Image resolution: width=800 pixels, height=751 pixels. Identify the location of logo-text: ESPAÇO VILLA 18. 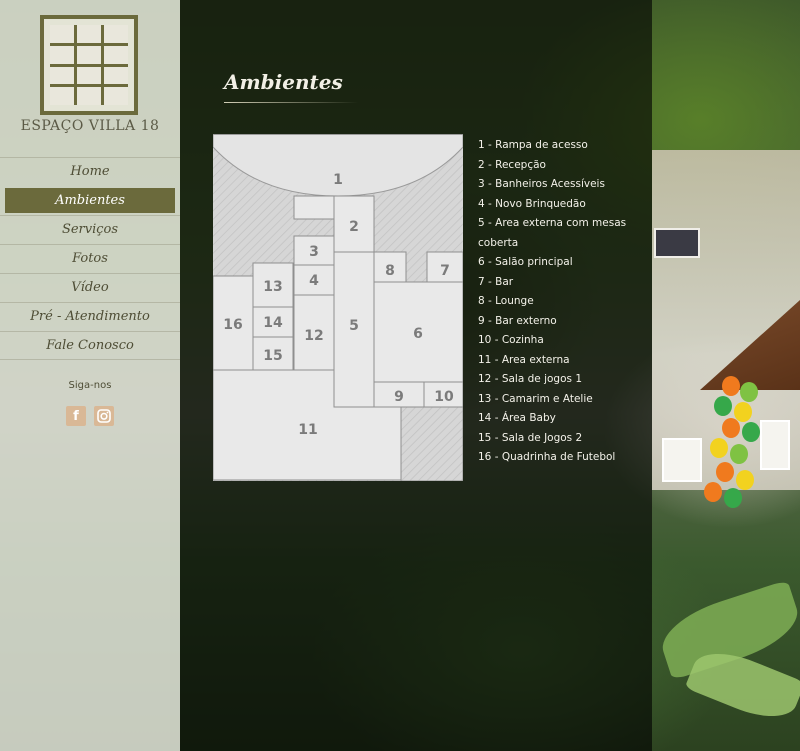
(90, 126).